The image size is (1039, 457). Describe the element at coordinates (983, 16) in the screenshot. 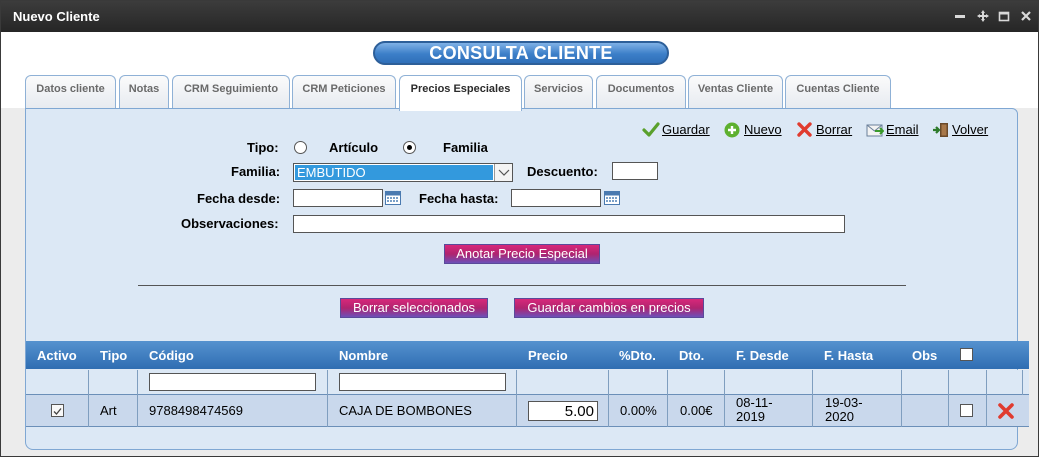

I see `move-icon` at that location.